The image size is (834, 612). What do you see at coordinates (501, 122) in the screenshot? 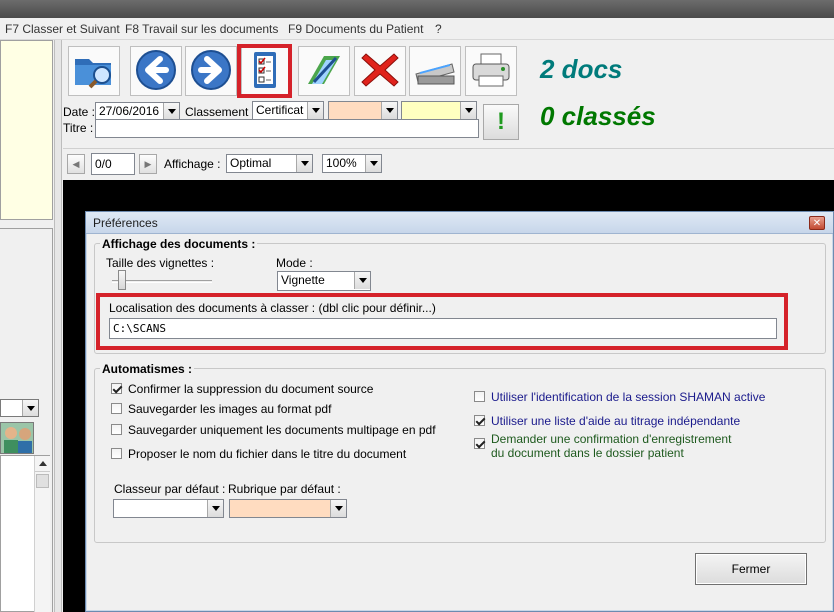
I see `validate-button: !` at bounding box center [501, 122].